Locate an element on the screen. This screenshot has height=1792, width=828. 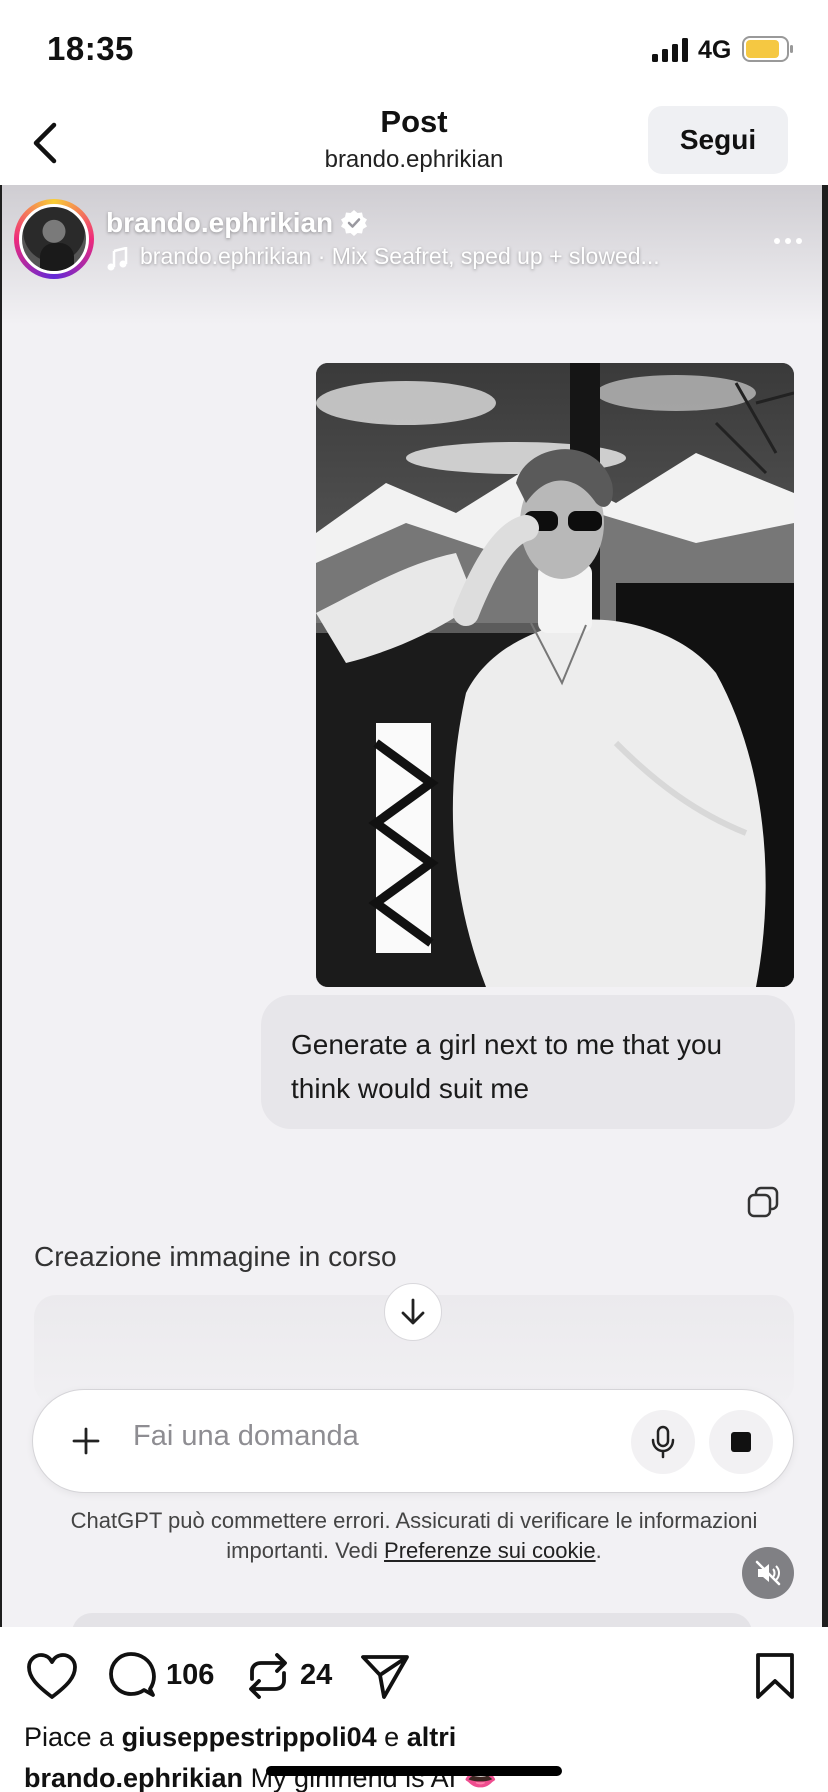
scroll-down-button is located at coordinates (413, 1312).